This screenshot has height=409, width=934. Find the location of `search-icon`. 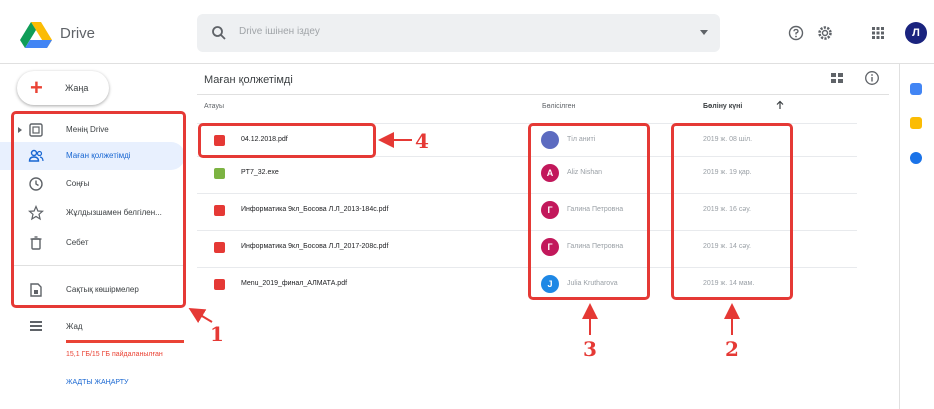

search-icon is located at coordinates (219, 33).